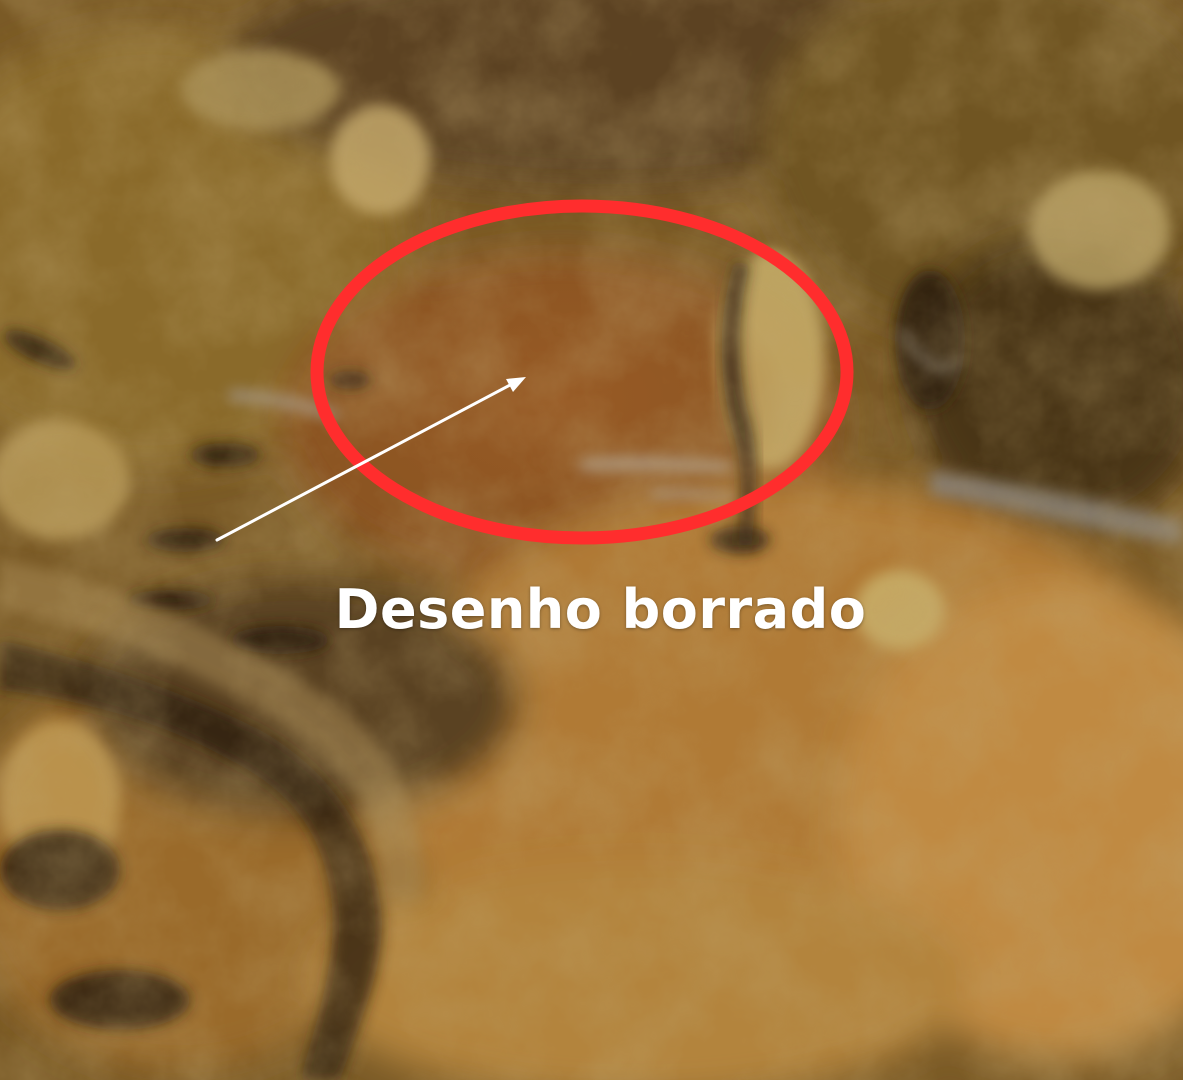  What do you see at coordinates (582, 372) in the screenshot?
I see `highlight-ellipse` at bounding box center [582, 372].